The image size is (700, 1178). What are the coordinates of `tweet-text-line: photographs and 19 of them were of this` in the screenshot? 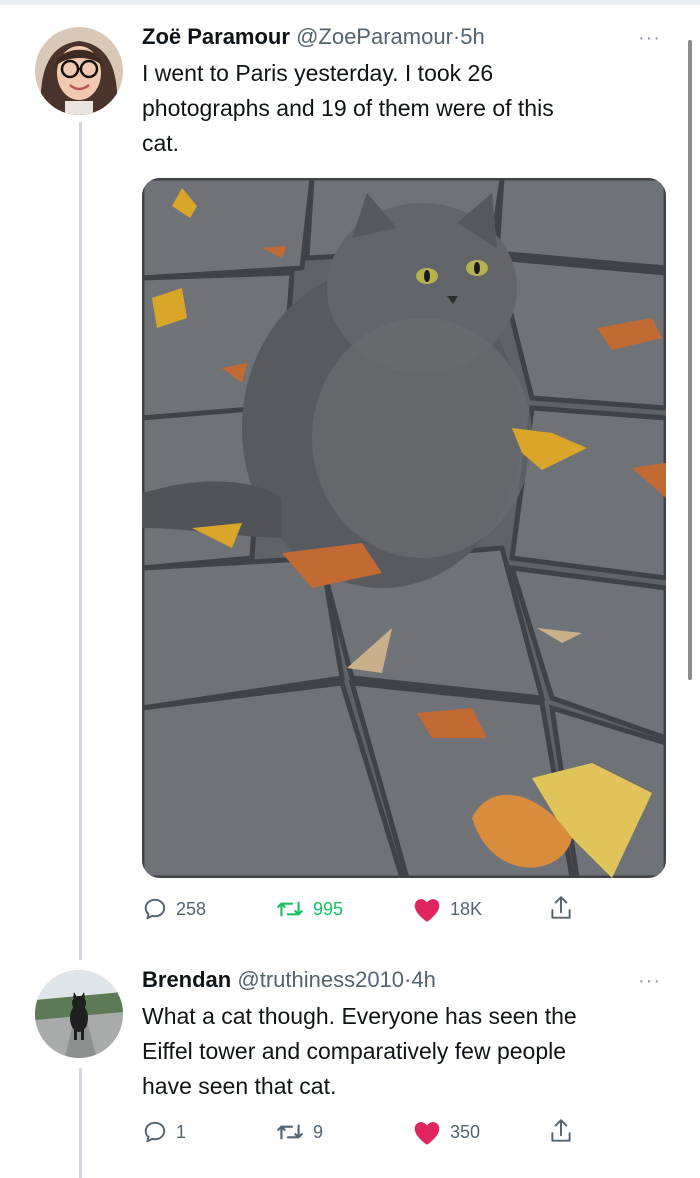 It's located at (348, 108).